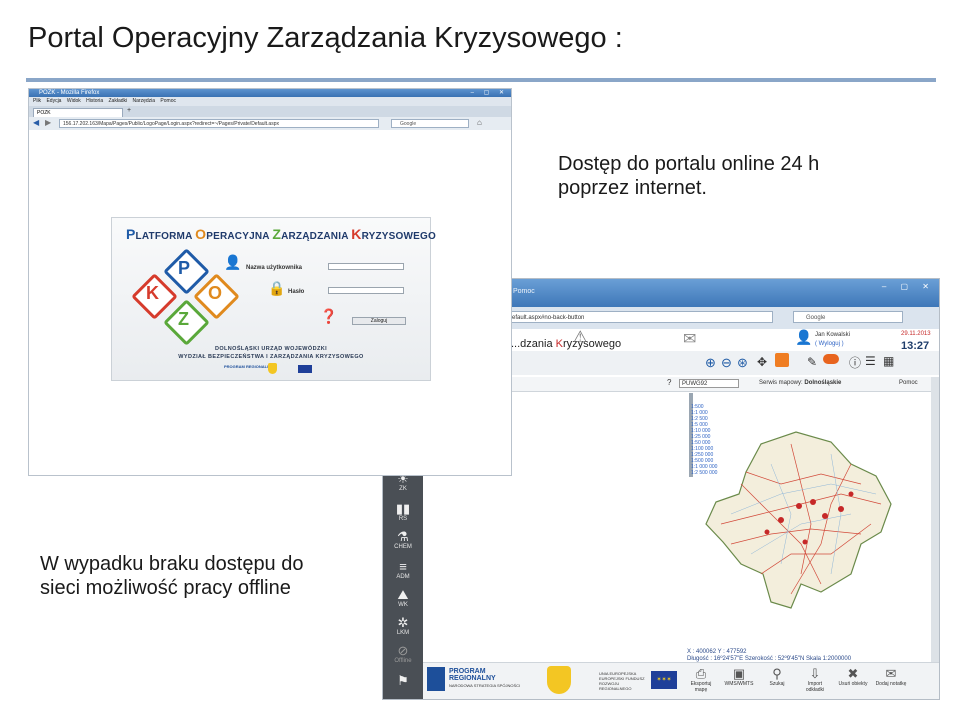 This screenshot has width=960, height=720. What do you see at coordinates (403, 622) in the screenshot?
I see `gear-icon: ✲` at bounding box center [403, 622].